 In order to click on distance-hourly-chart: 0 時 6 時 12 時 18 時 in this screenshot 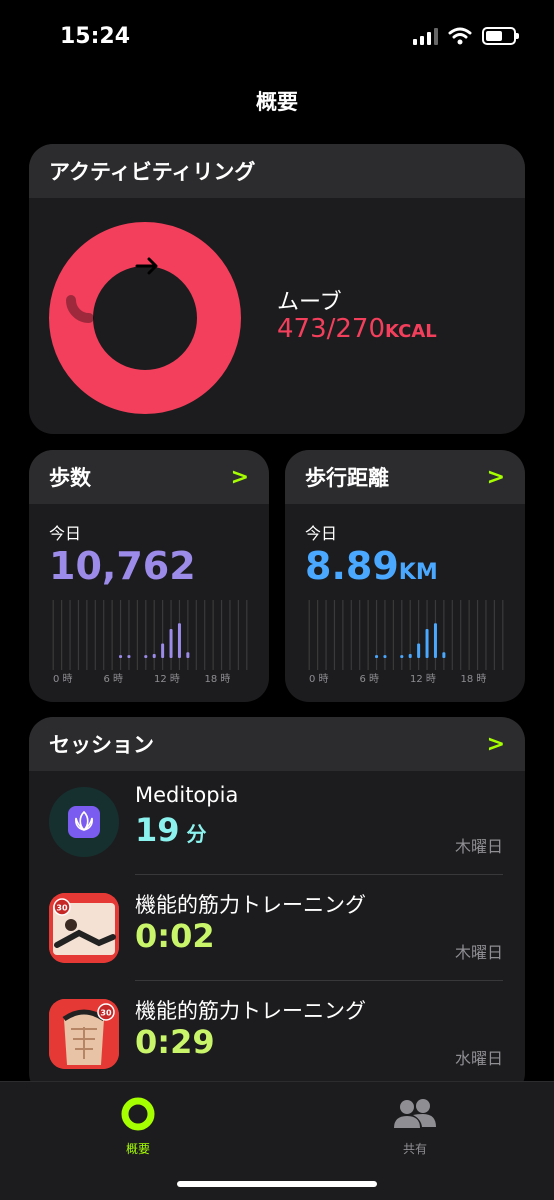, I will do `click(406, 642)`.